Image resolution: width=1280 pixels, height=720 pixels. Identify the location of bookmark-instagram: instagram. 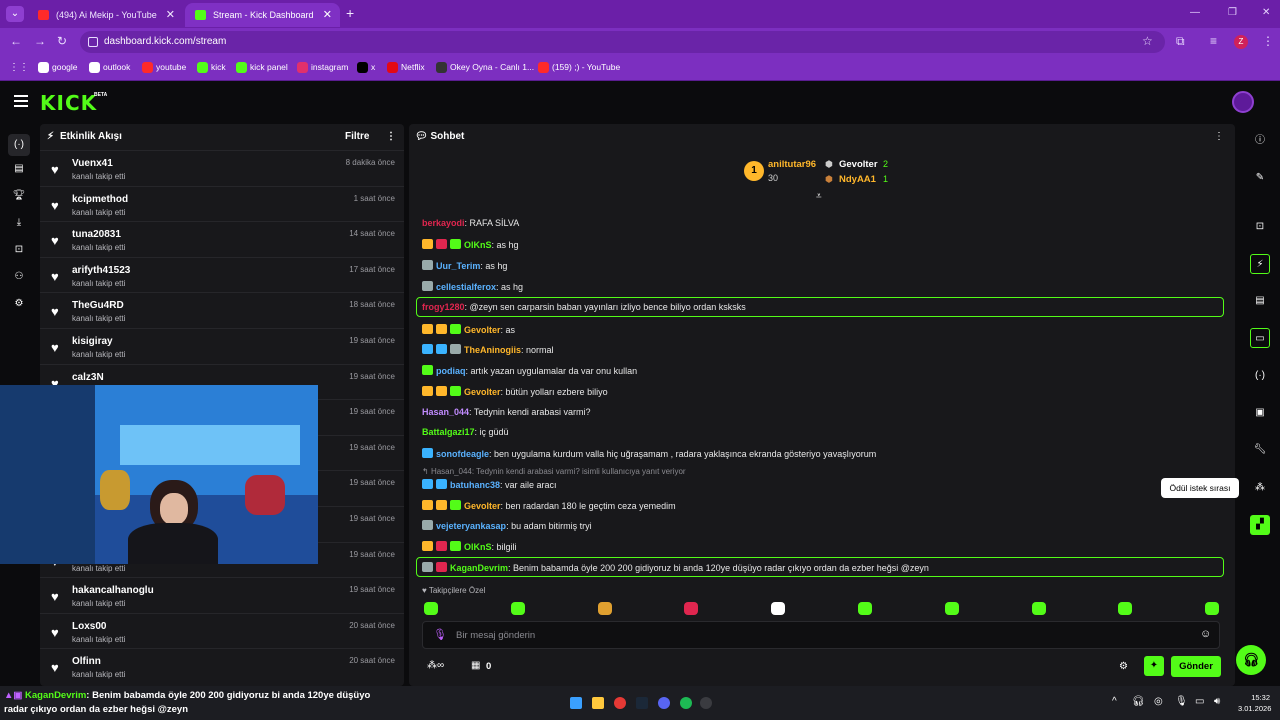
(322, 67).